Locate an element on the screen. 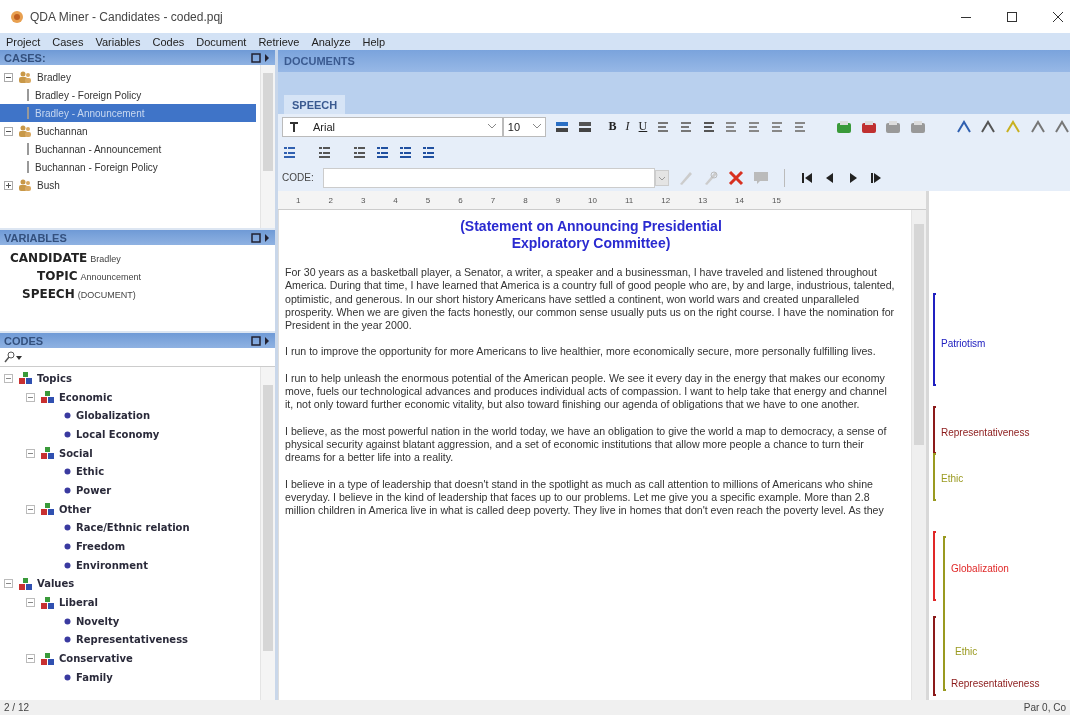 This screenshot has width=1070, height=715. category-label: Values is located at coordinates (56, 584).